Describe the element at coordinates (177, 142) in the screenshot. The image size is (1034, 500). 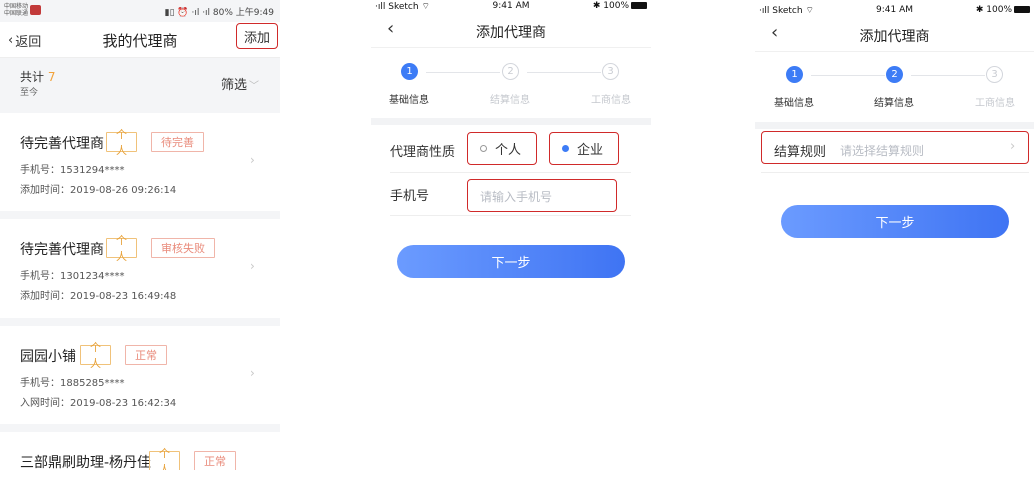
I see `status-tag: 待完善` at that location.